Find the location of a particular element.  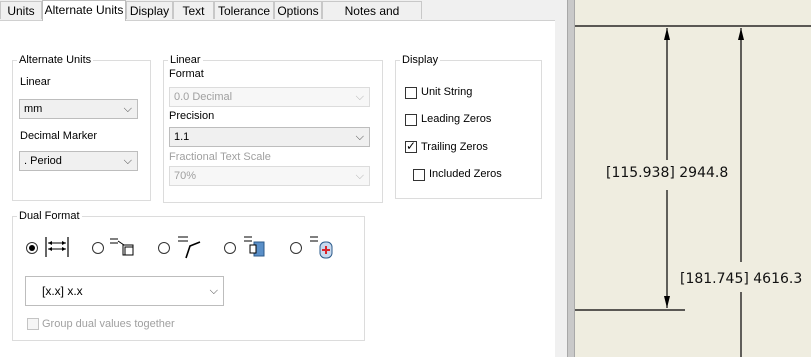

trailing-zeros-label: Trailing Zeros is located at coordinates (454, 147).